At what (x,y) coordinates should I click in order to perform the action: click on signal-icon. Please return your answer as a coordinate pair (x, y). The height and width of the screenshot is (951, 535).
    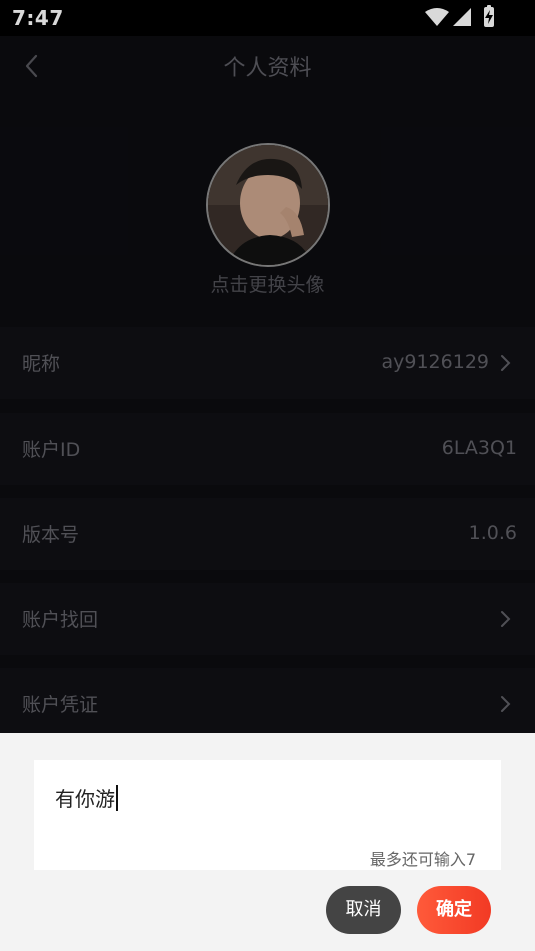
    Looking at the image, I should click on (462, 17).